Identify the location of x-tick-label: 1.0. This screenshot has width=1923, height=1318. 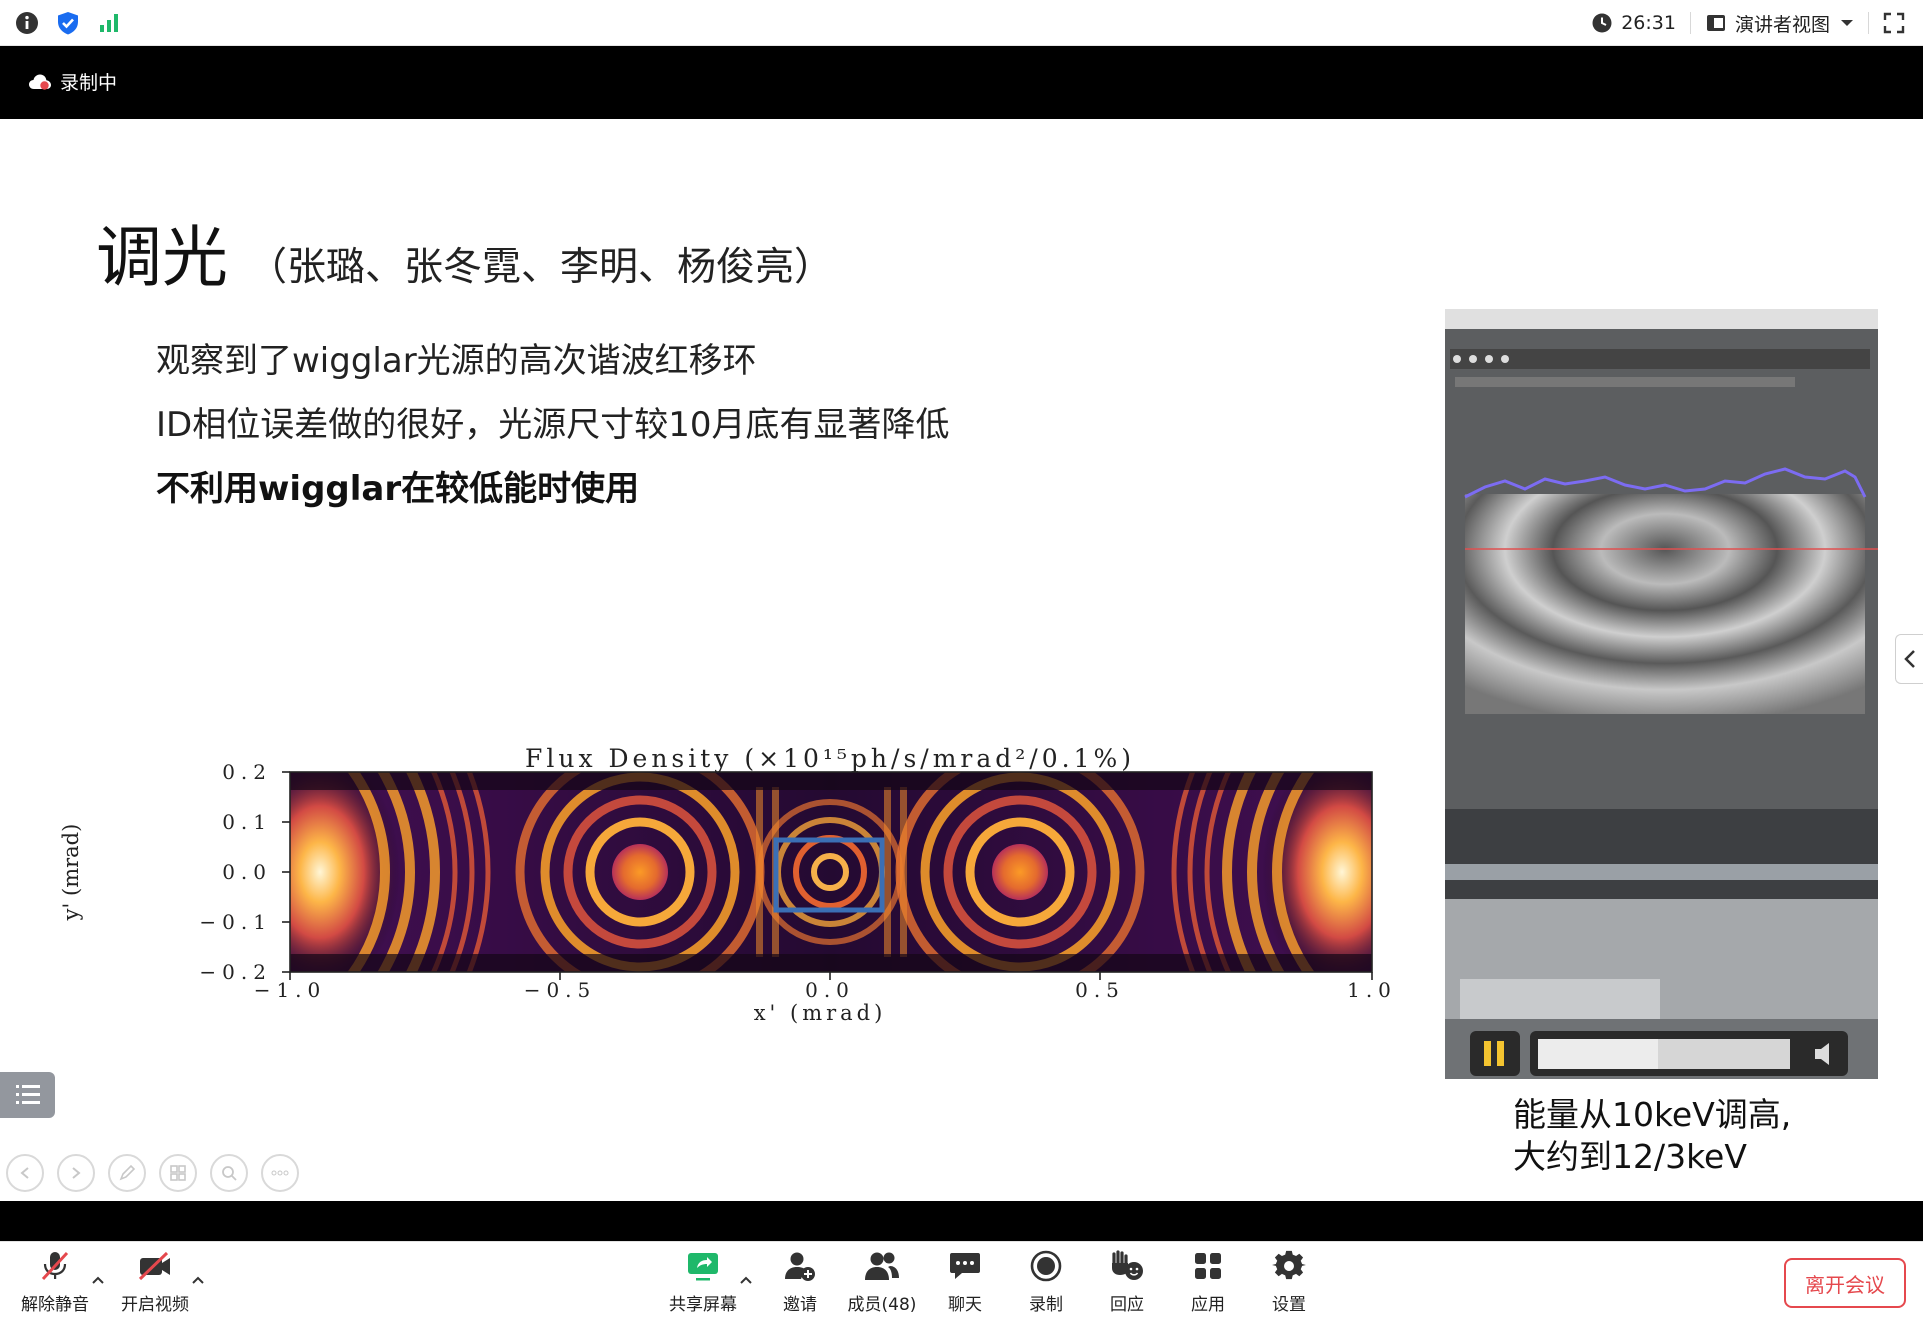
(1372, 990).